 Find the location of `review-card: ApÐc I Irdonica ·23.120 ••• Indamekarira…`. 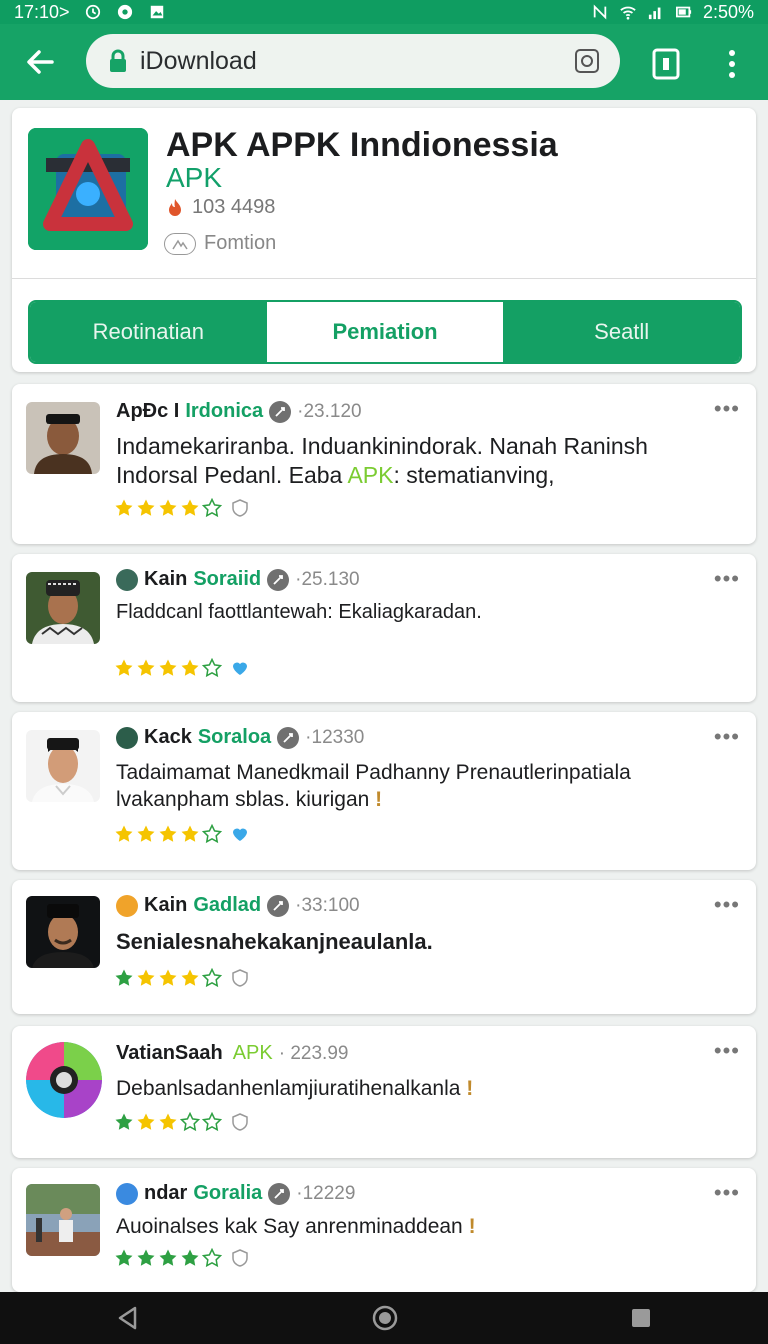

review-card: ApÐc I Irdonica ·23.120 ••• Indamekarira… is located at coordinates (384, 464).